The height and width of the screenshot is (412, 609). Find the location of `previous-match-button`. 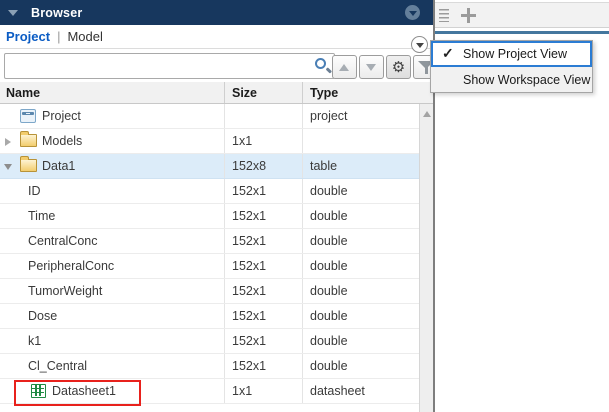

previous-match-button is located at coordinates (344, 67).